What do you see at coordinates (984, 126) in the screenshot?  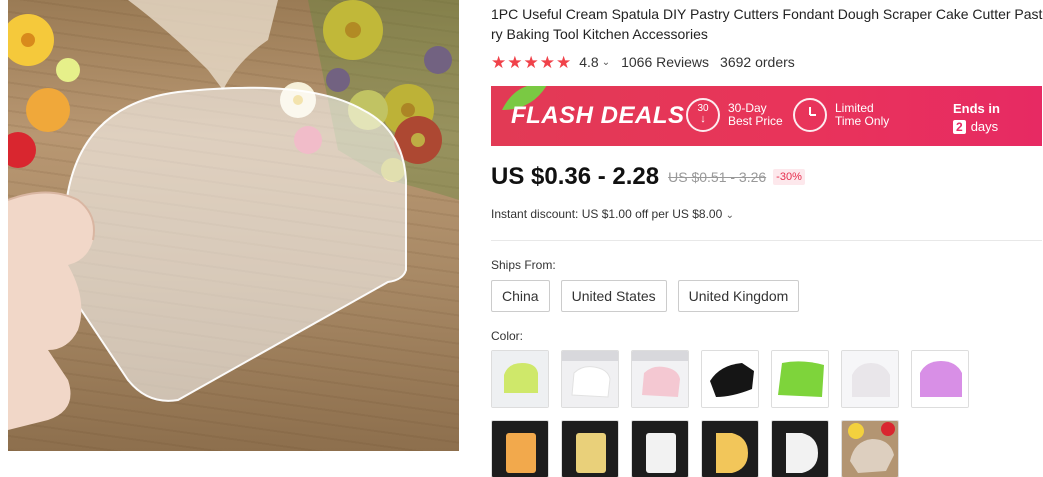 I see `days-label: days` at bounding box center [984, 126].